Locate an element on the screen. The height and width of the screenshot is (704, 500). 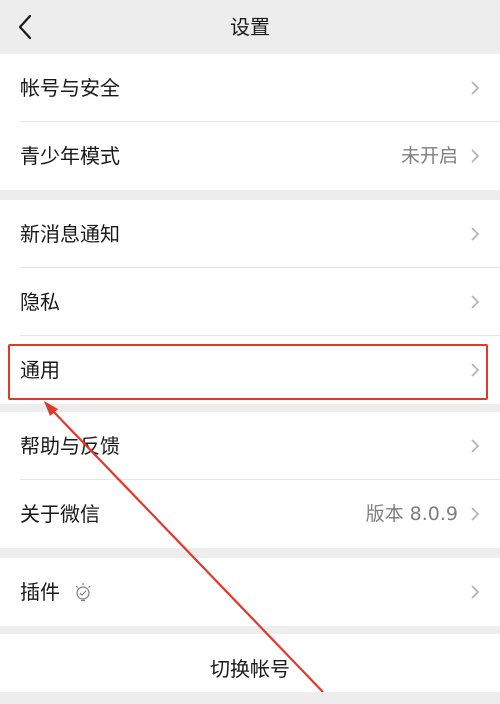
page-title: 设置 is located at coordinates (250, 27).